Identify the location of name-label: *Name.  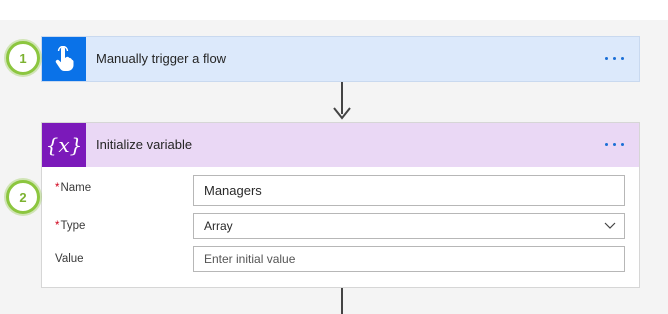
(73, 188).